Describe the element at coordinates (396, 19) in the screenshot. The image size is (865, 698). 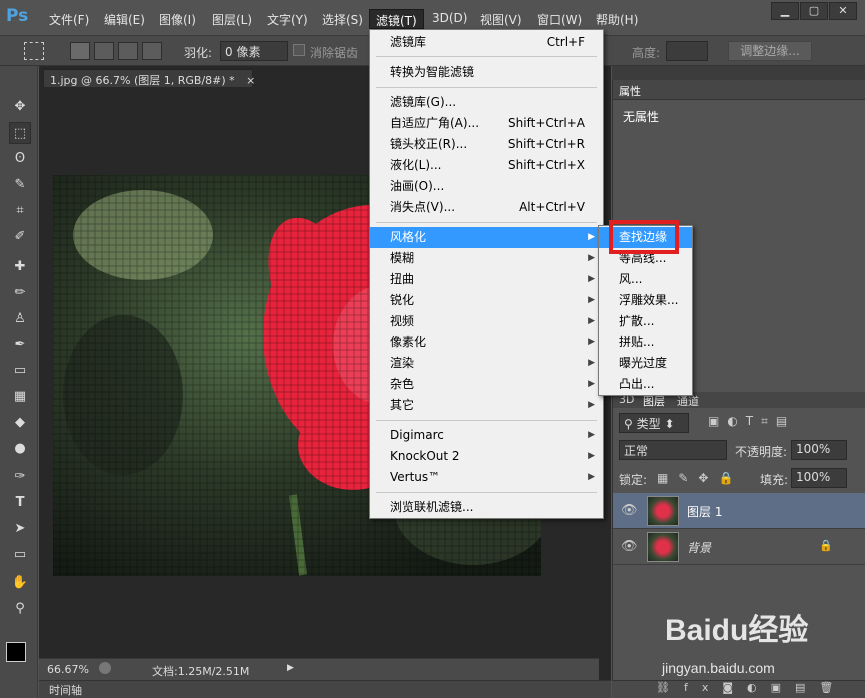
I see `menu-filter: 滤镜(T)` at that location.